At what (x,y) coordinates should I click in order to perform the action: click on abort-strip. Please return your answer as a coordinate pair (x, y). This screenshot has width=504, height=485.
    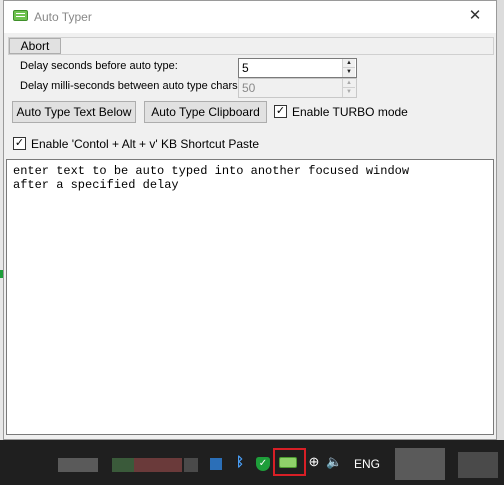
    Looking at the image, I should click on (251, 46).